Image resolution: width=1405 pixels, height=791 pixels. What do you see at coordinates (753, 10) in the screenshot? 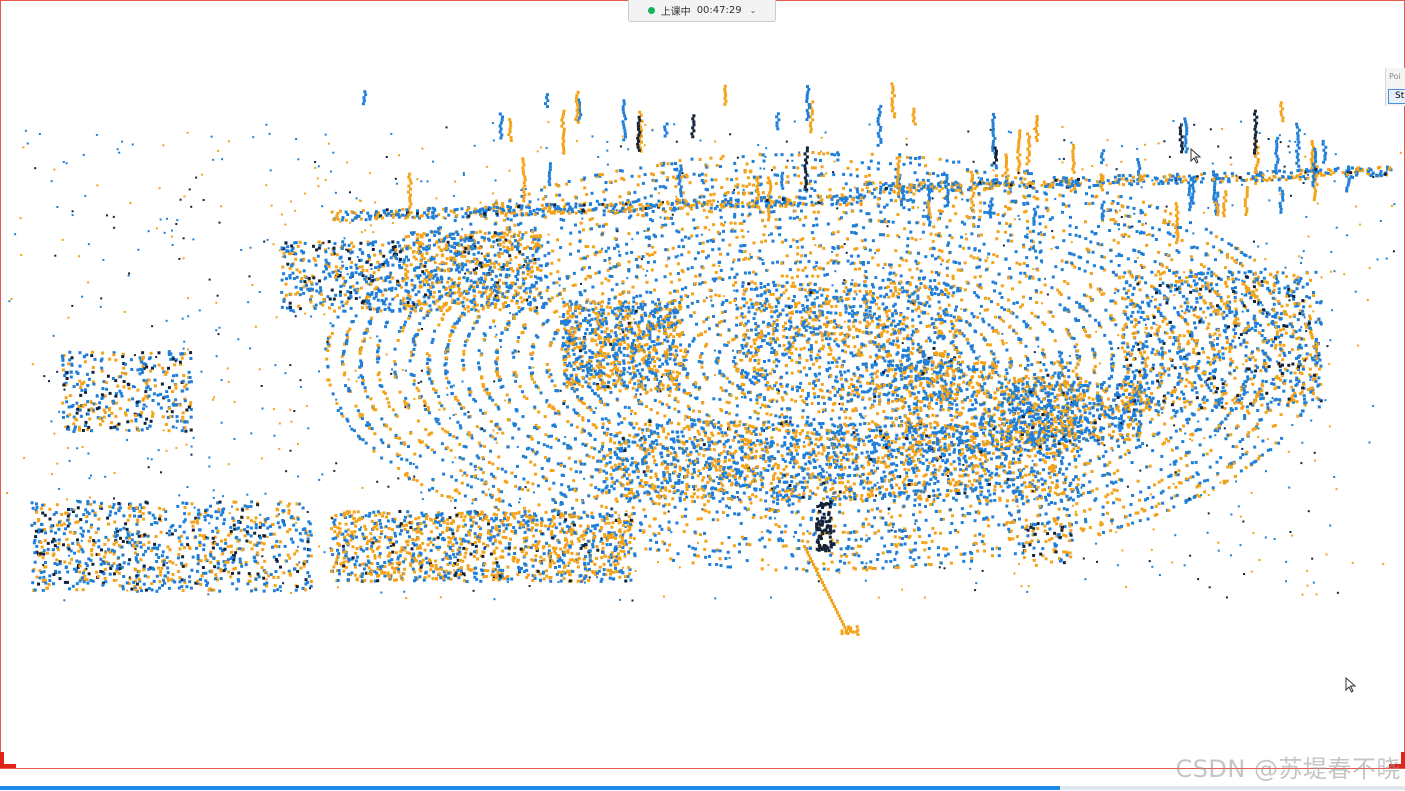
I see `chevron-down-icon: ⌄` at bounding box center [753, 10].